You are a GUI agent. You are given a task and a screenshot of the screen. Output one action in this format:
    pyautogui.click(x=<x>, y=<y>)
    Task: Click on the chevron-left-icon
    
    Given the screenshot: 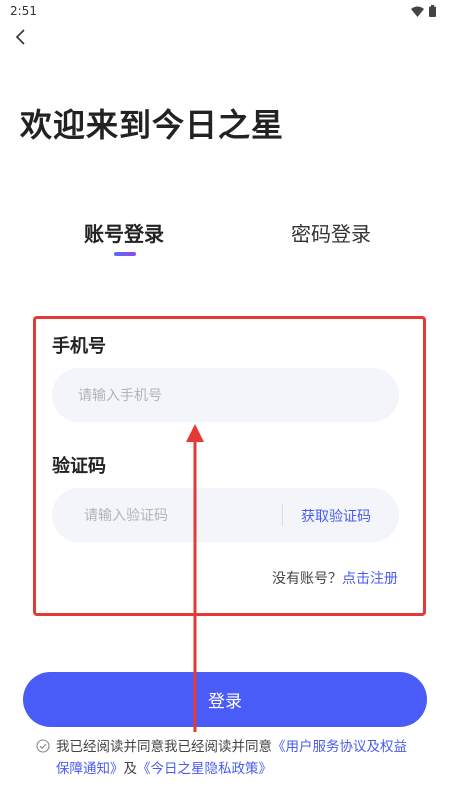 What is the action you would take?
    pyautogui.click(x=21, y=39)
    